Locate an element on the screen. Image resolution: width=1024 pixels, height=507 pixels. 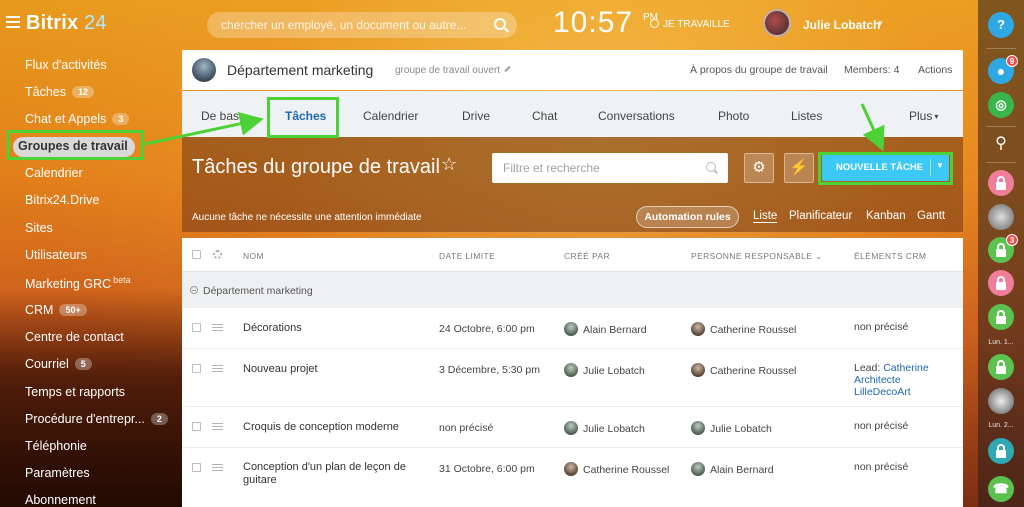
annotation-arrows is located at coordinates (514, 127).